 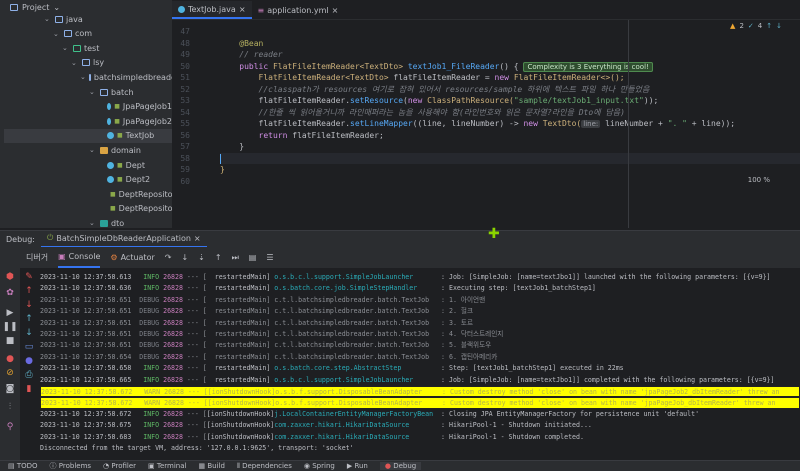 What do you see at coordinates (400, 257) in the screenshot?
I see `debug-toolbar: 디버거 ▣ Console ⚙ Actuator ↷ ↓ ⇣ ↑ ⏭ ▤ ☰` at bounding box center [400, 257].